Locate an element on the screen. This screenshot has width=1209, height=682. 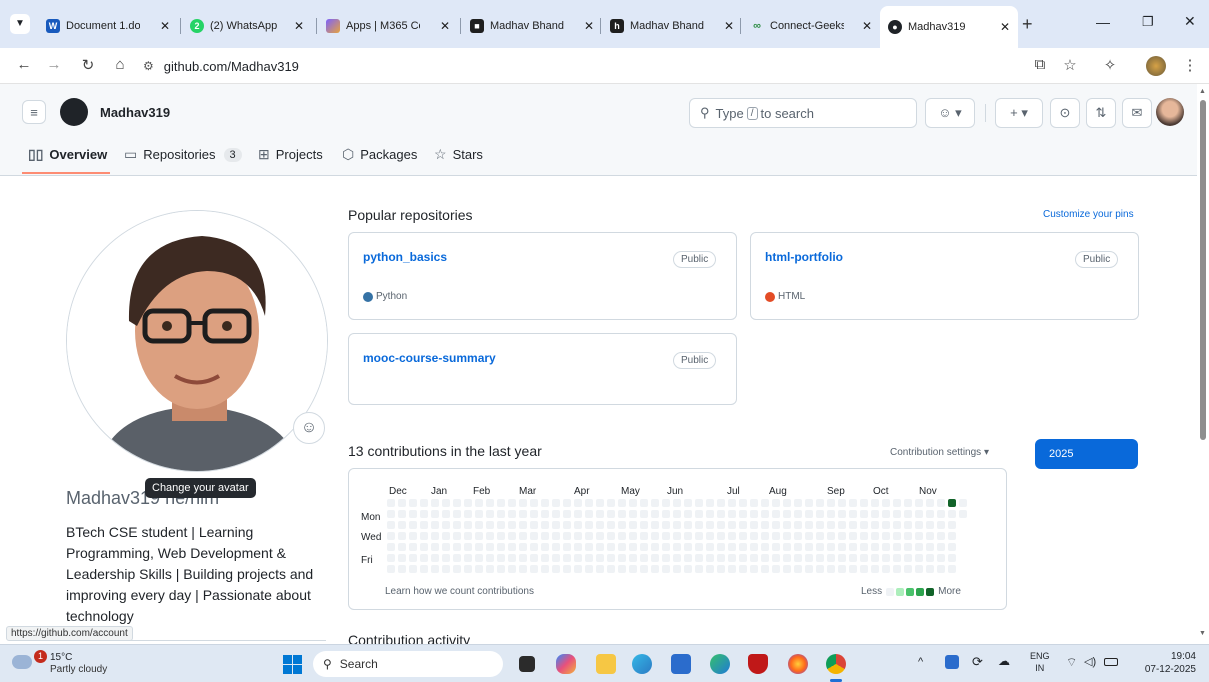
copilot-app-icon is located at coordinates (566, 664).